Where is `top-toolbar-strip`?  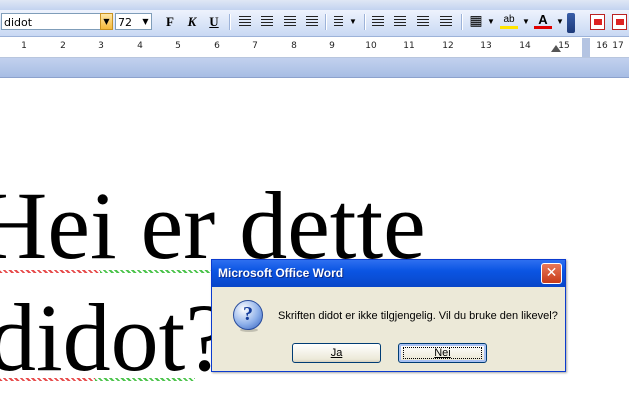 top-toolbar-strip is located at coordinates (314, 5).